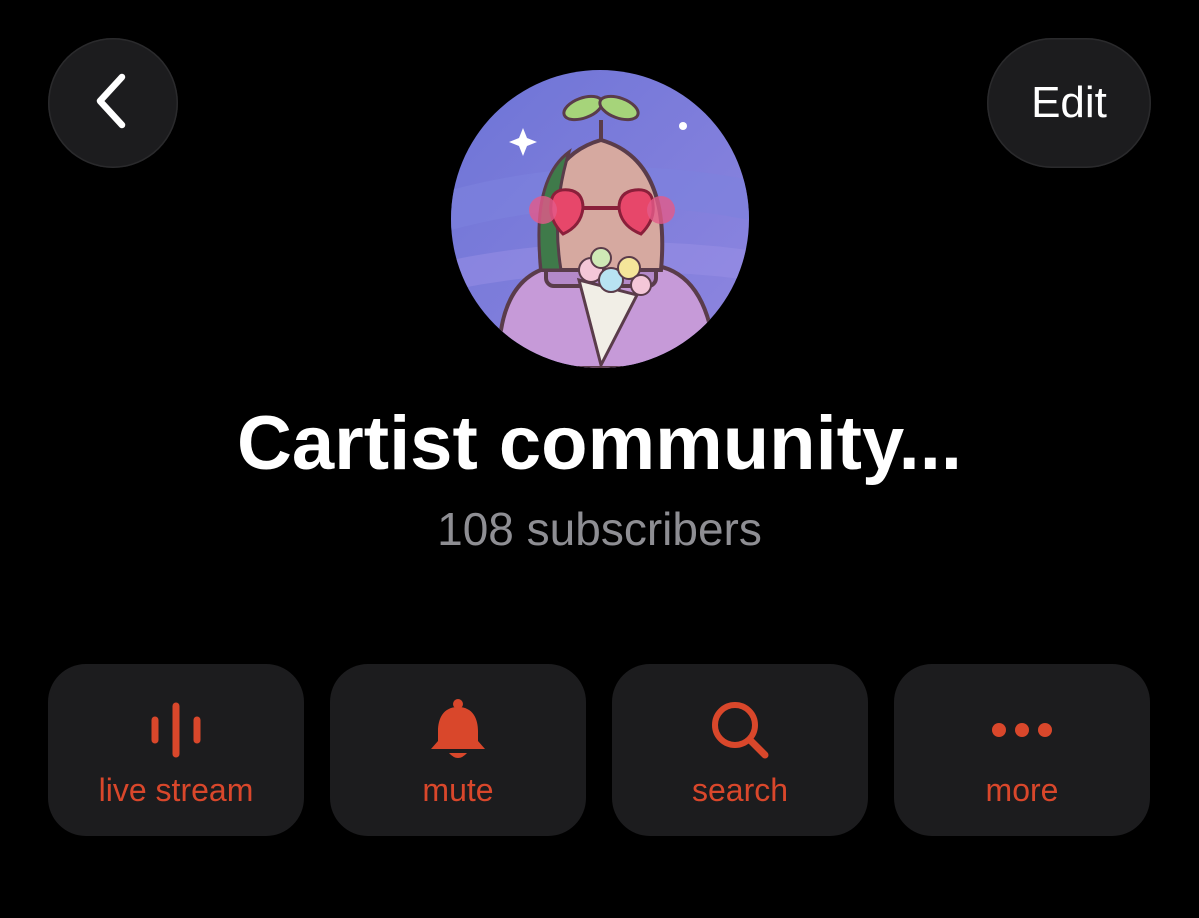 Image resolution: width=1199 pixels, height=918 pixels. Describe the element at coordinates (176, 730) in the screenshot. I see `live-stream-icon` at that location.